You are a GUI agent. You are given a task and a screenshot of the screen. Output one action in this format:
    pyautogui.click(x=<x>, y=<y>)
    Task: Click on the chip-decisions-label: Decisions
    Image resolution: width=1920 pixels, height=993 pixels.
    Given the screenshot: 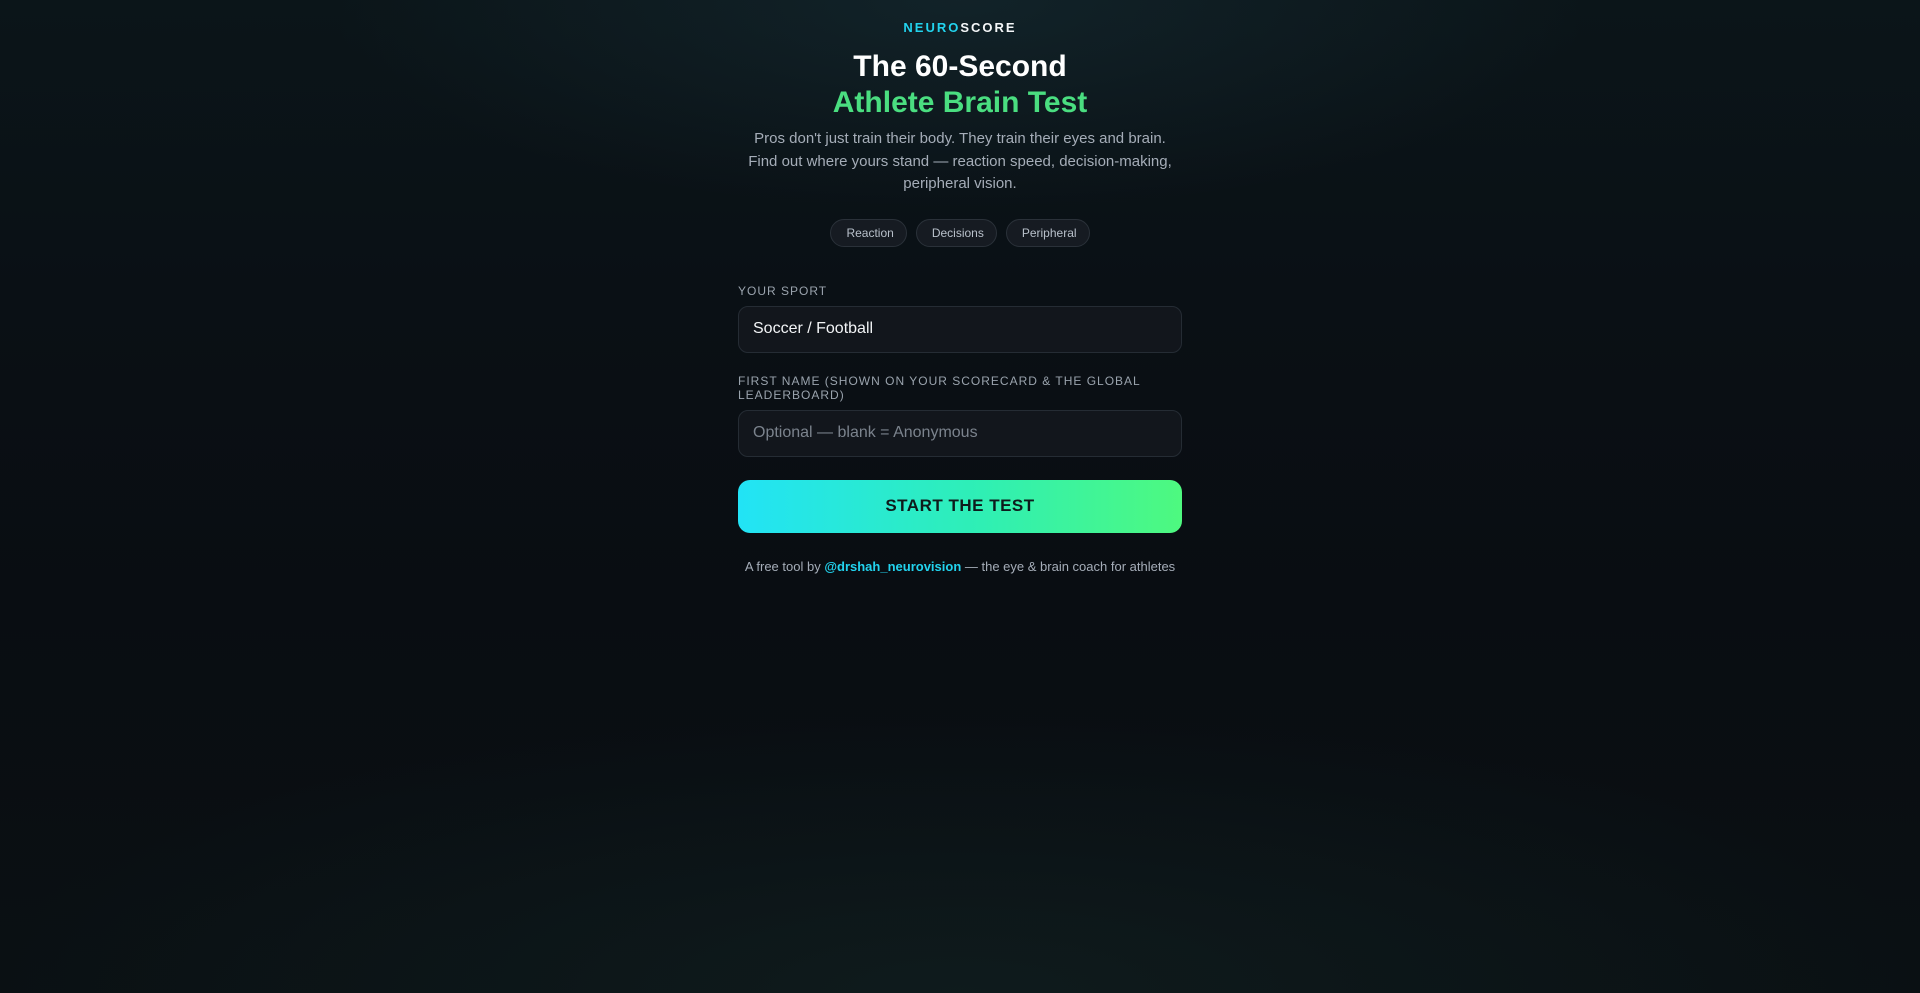 What is the action you would take?
    pyautogui.click(x=957, y=232)
    